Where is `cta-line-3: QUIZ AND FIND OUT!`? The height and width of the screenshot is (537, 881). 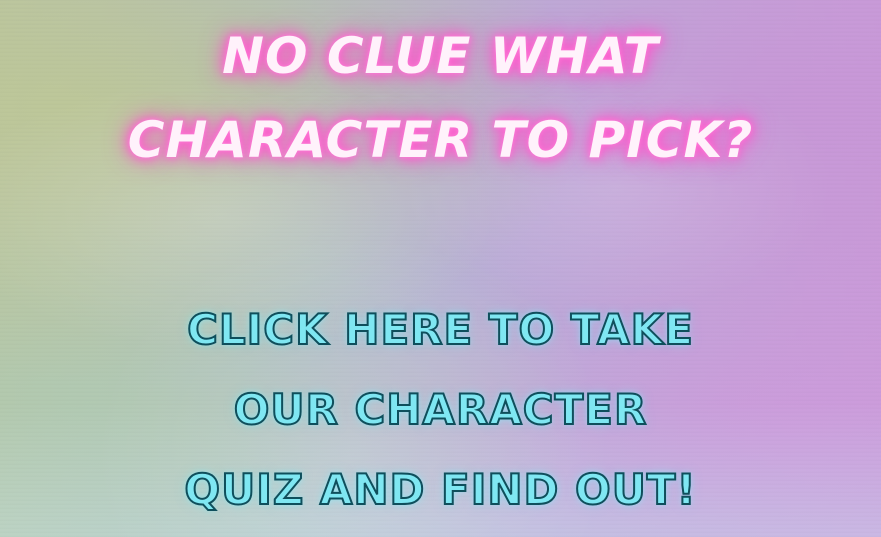
cta-line-3: QUIZ AND FIND OUT! is located at coordinates (440, 490).